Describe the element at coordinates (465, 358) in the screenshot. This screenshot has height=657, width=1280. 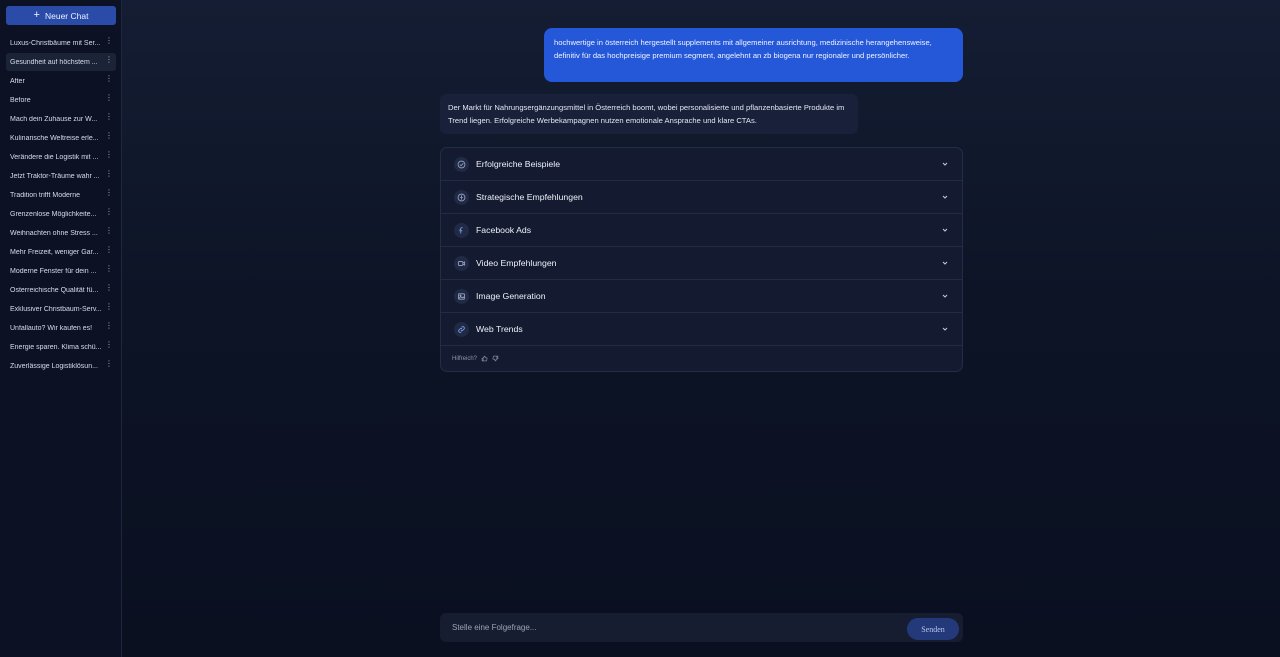
I see `feedback-label: Hilfreich?` at that location.